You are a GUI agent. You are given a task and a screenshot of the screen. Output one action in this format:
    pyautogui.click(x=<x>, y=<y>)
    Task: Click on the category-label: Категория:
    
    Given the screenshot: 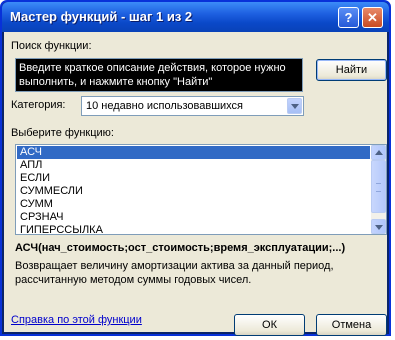 What is the action you would take?
    pyautogui.click(x=38, y=105)
    